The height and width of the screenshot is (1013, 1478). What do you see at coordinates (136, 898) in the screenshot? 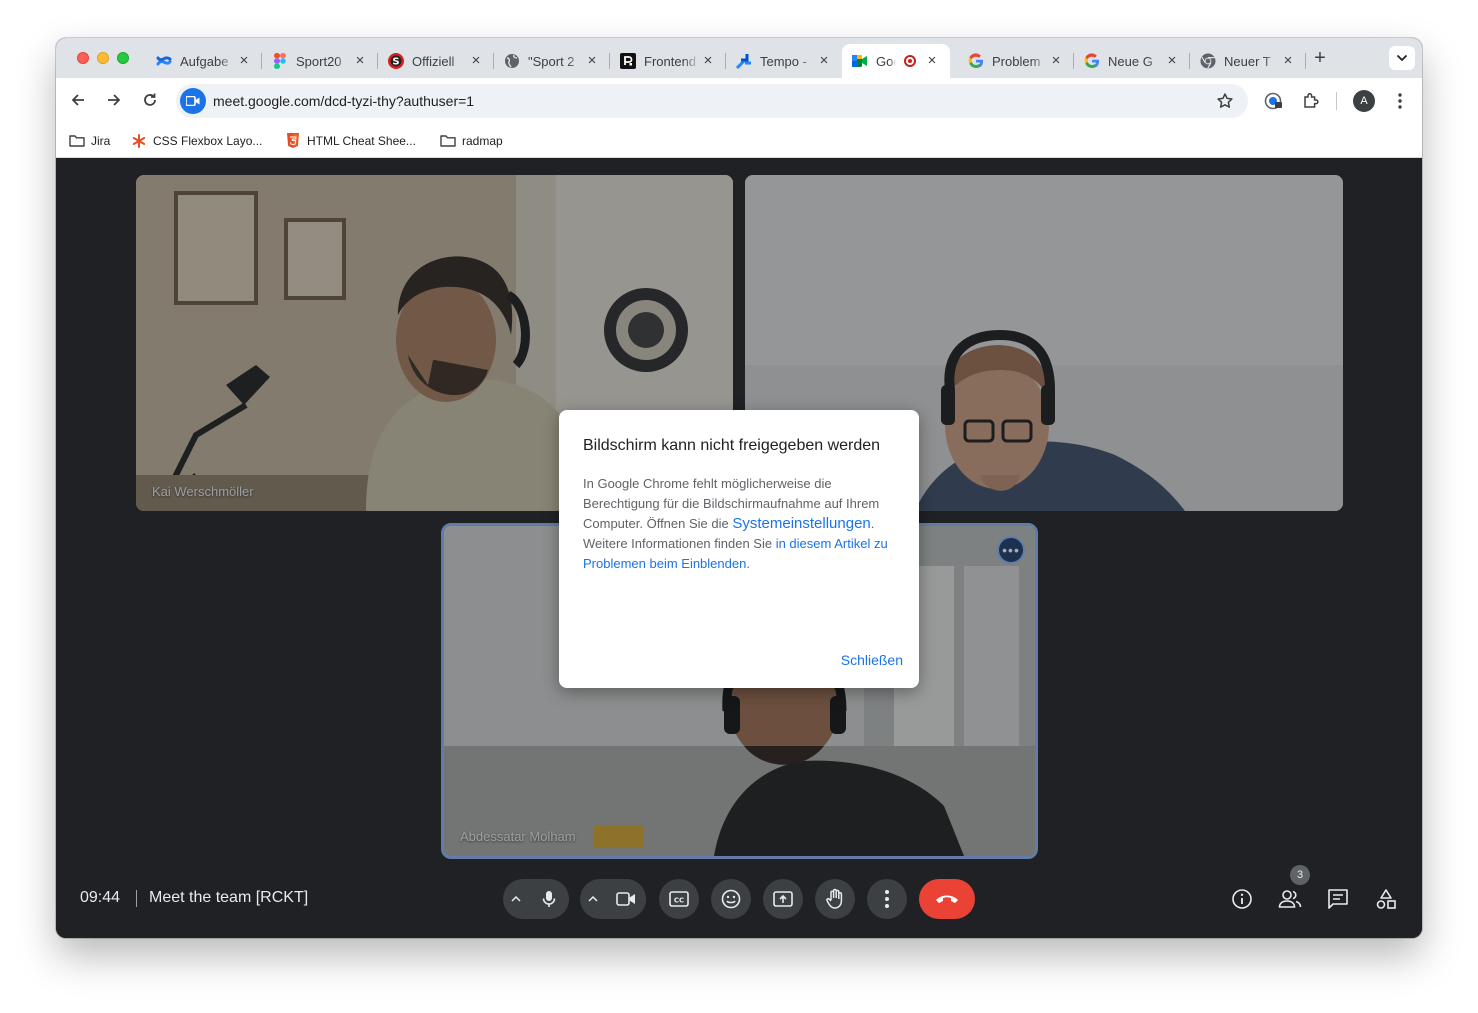
I see `bottom-bar-divider` at bounding box center [136, 898].